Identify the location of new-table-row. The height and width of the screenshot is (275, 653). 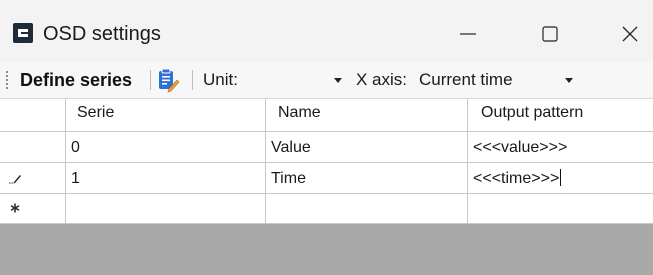
(326, 209).